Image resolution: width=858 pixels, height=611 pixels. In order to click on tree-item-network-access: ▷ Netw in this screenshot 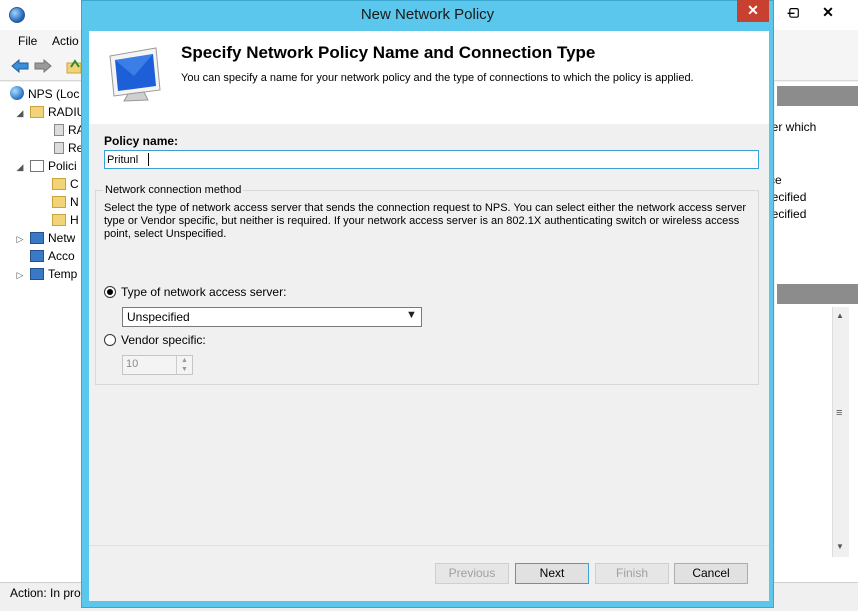, I will do `click(46, 238)`.